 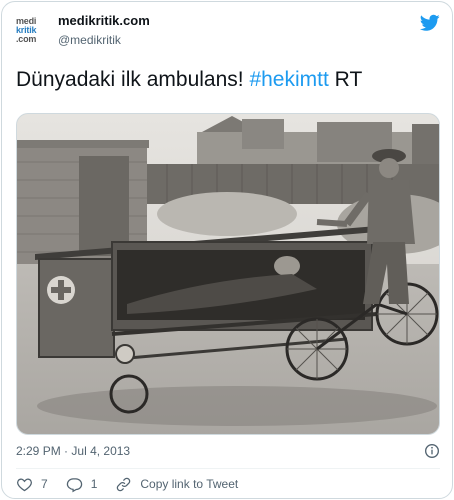 What do you see at coordinates (74, 484) in the screenshot?
I see `reply-icon` at bounding box center [74, 484].